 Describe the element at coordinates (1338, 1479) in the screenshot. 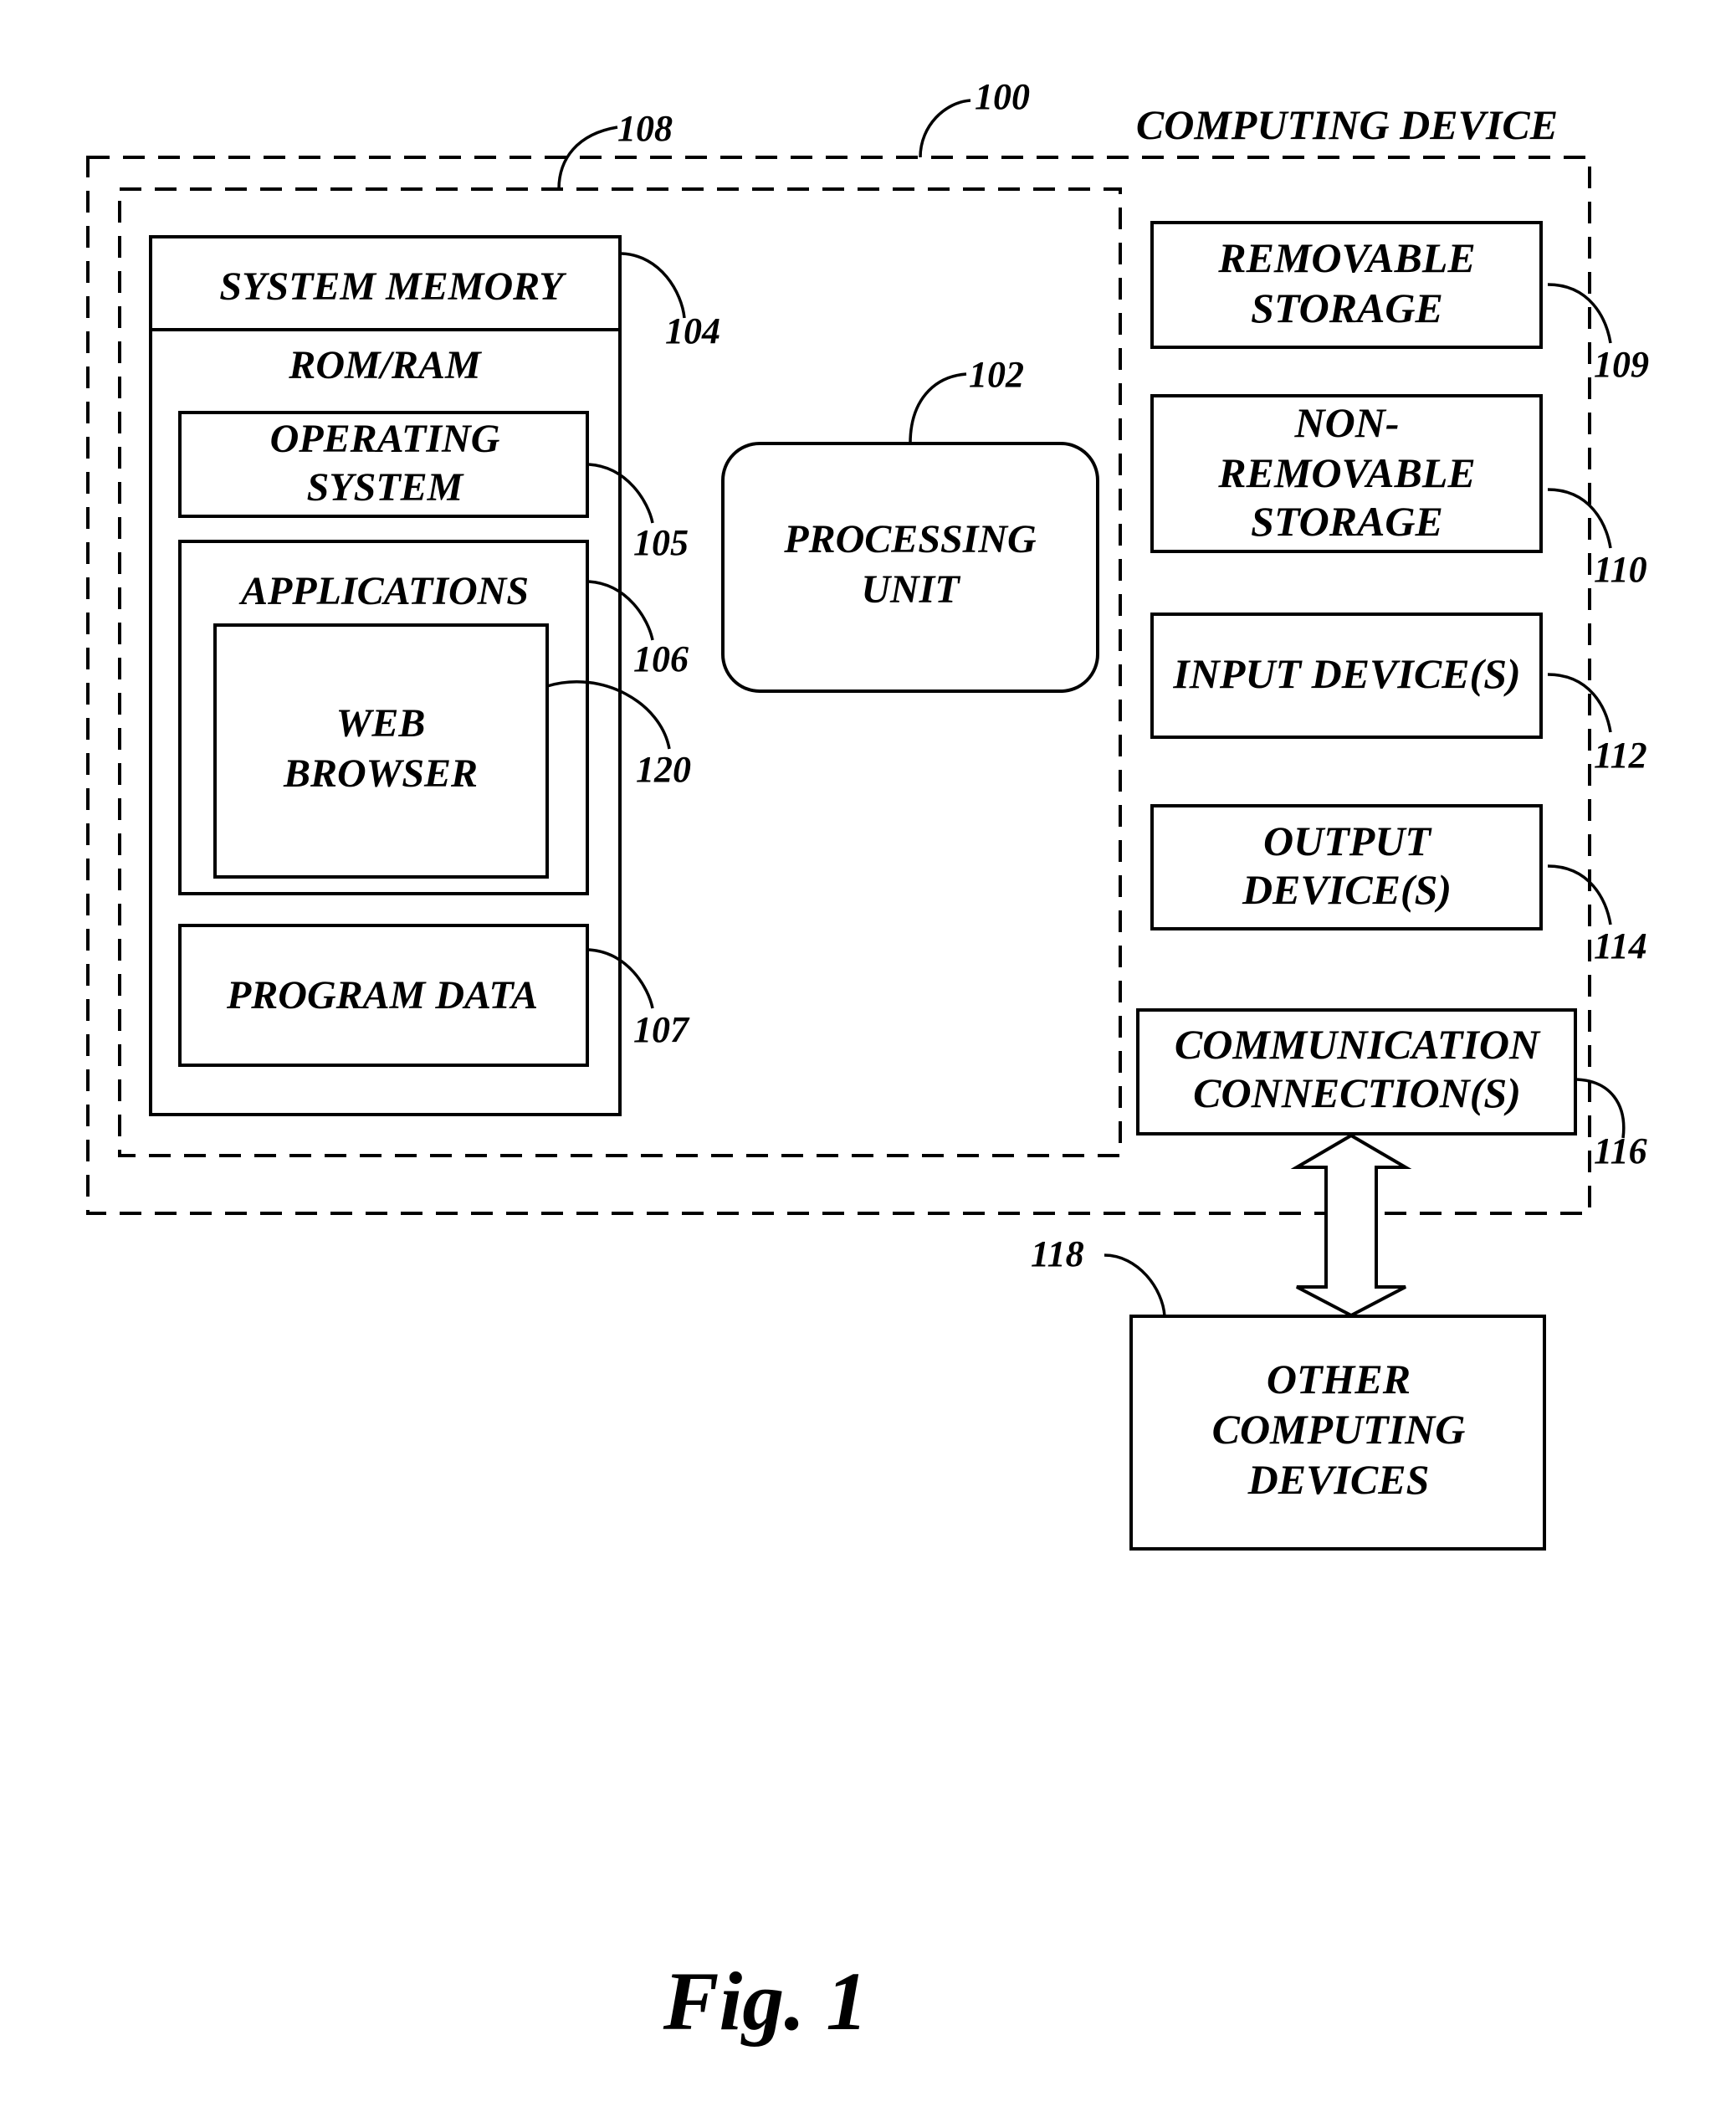

I see `other-computing-devices-label-line3: DEVICES` at that location.